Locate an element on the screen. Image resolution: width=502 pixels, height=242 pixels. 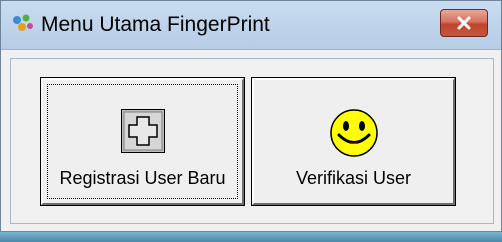
close-icon is located at coordinates (464, 23).